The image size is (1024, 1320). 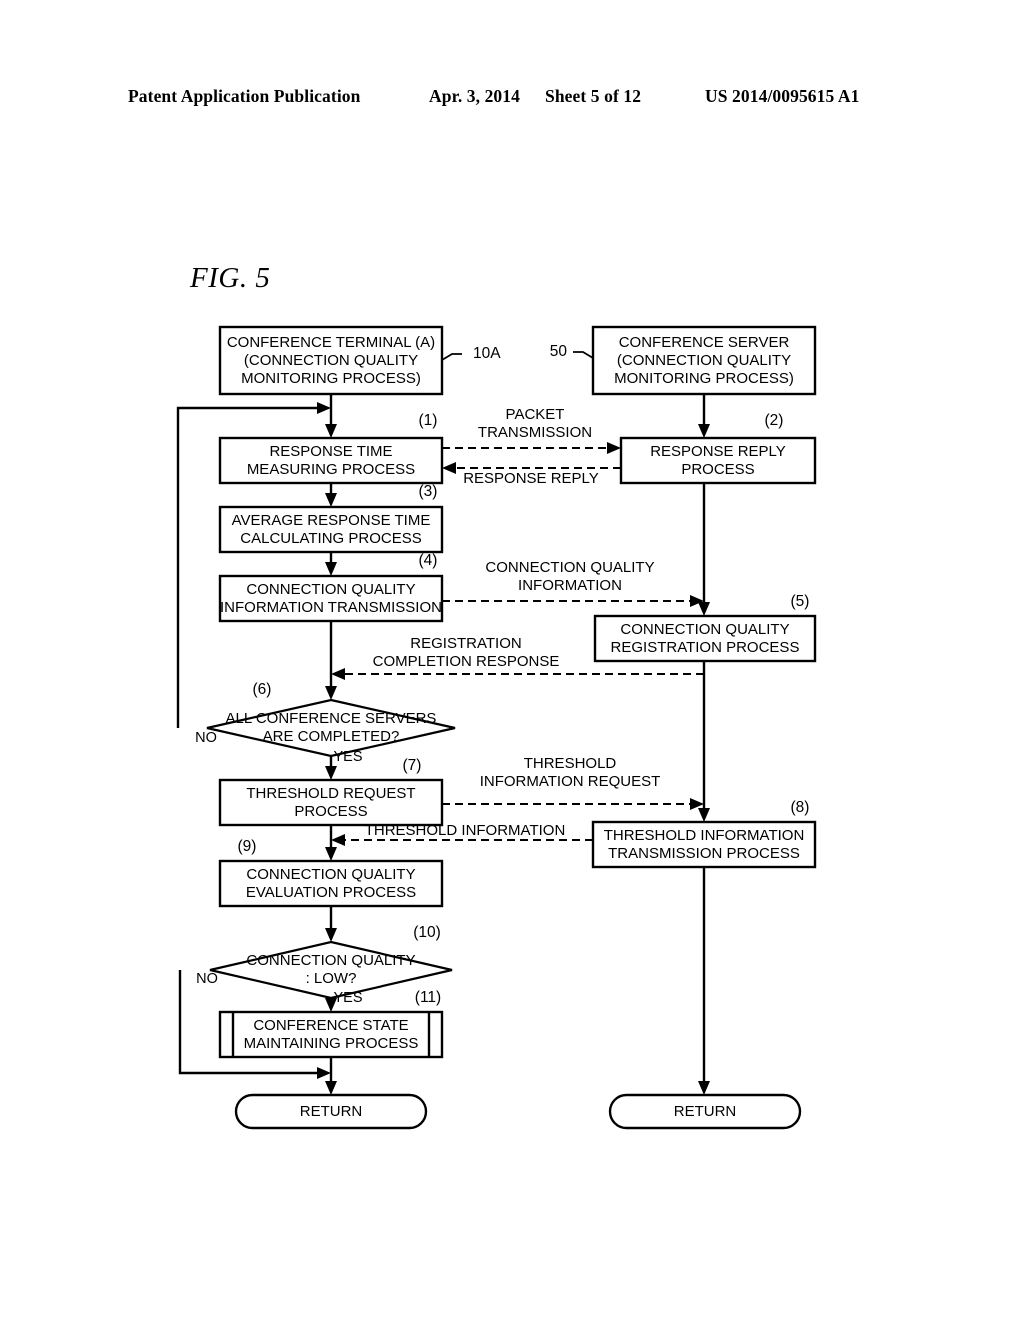 I want to click on step-9-line1: CONNECTION QUALITY, so click(x=330, y=874).